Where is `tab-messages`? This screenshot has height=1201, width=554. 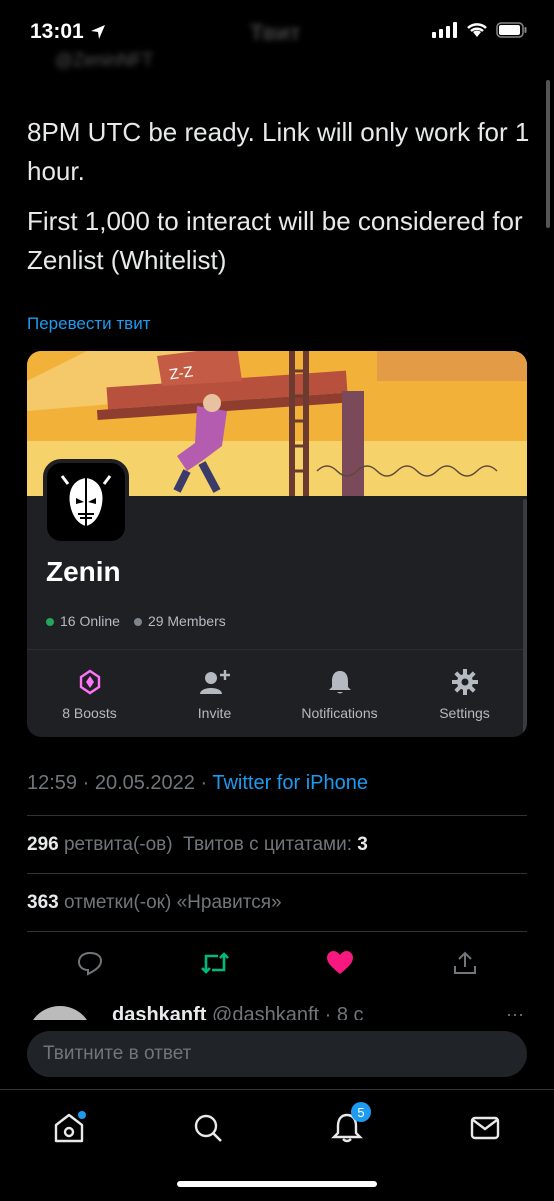
tab-messages is located at coordinates (485, 1128).